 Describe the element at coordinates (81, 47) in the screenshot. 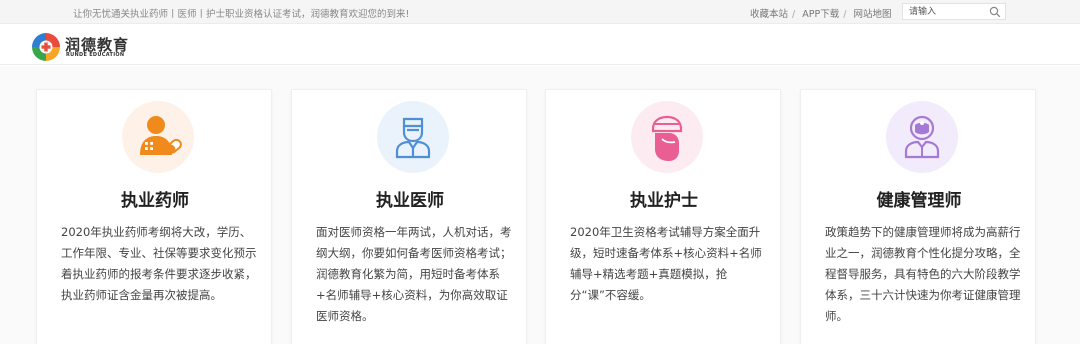

I see `logo: 润德教育 RUNDE EDUCATION` at that location.